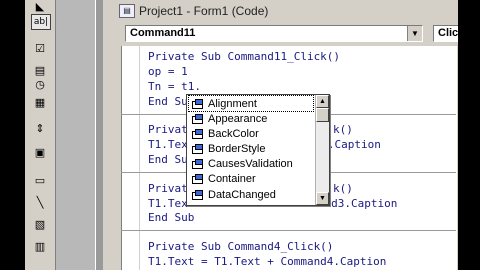  What do you see at coordinates (280, 11) in the screenshot?
I see `code-window-titlebar: ▤ Project1 - Form1 (Code)` at bounding box center [280, 11].